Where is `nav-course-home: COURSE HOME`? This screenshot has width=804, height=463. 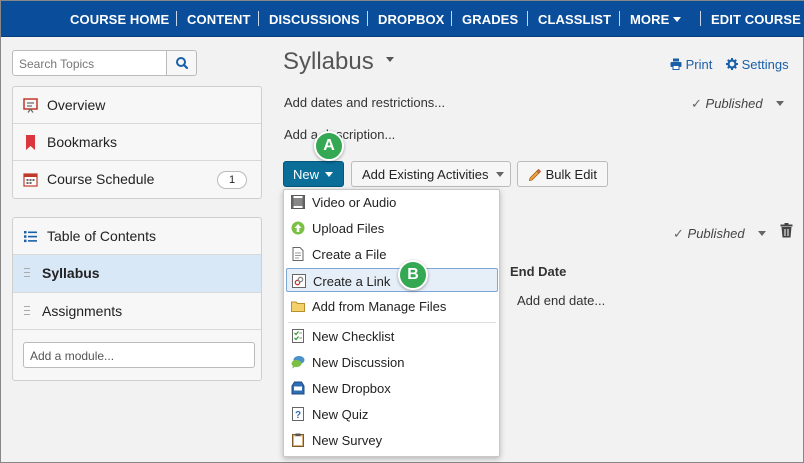 nav-course-home: COURSE HOME is located at coordinates (119, 19).